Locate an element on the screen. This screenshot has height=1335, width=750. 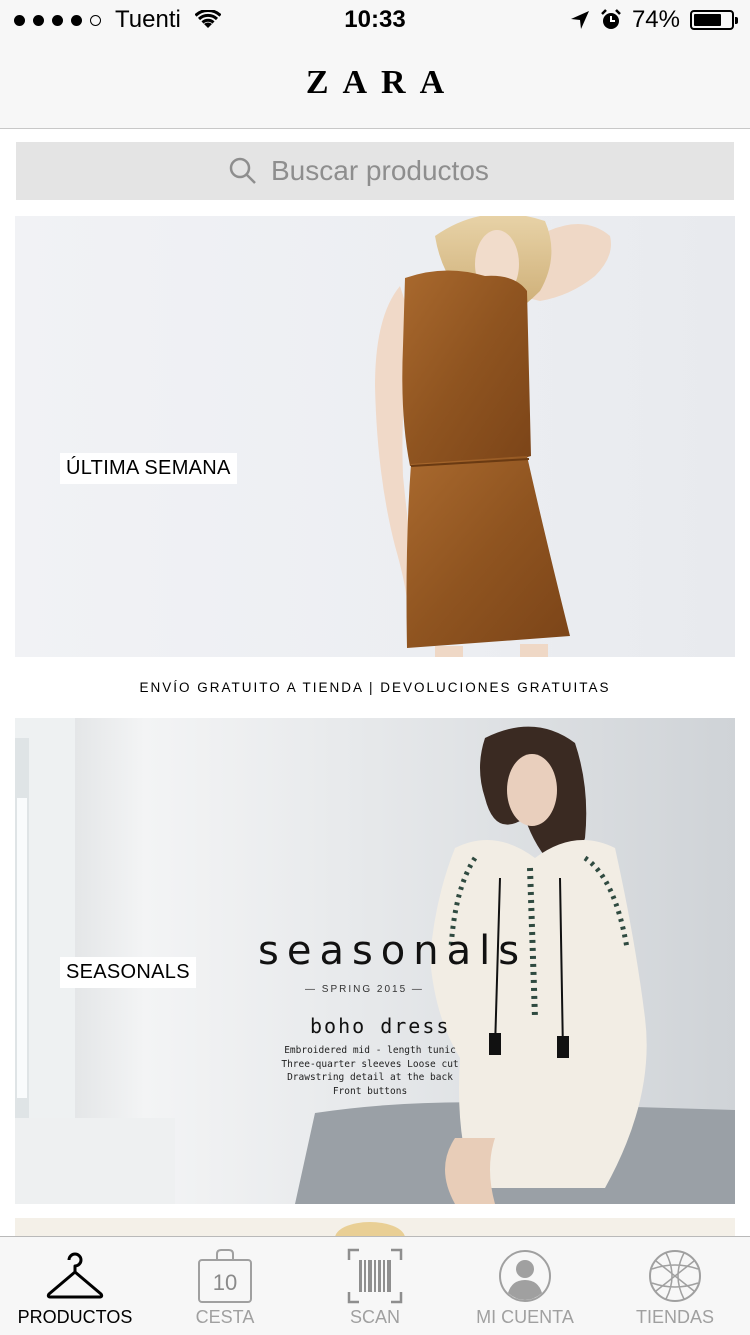
tab-label: TIENDAS is located at coordinates (674, 1317).